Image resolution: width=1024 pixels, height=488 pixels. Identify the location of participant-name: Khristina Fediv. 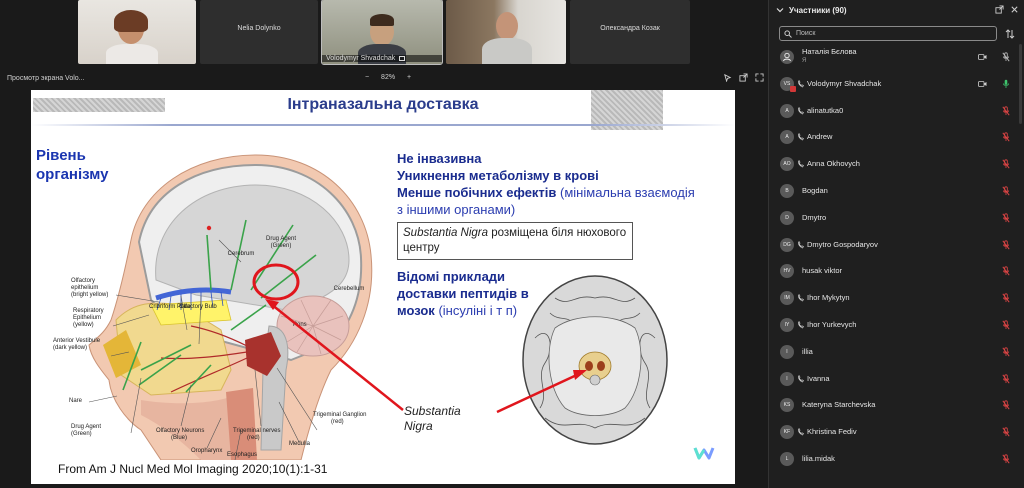
(832, 432).